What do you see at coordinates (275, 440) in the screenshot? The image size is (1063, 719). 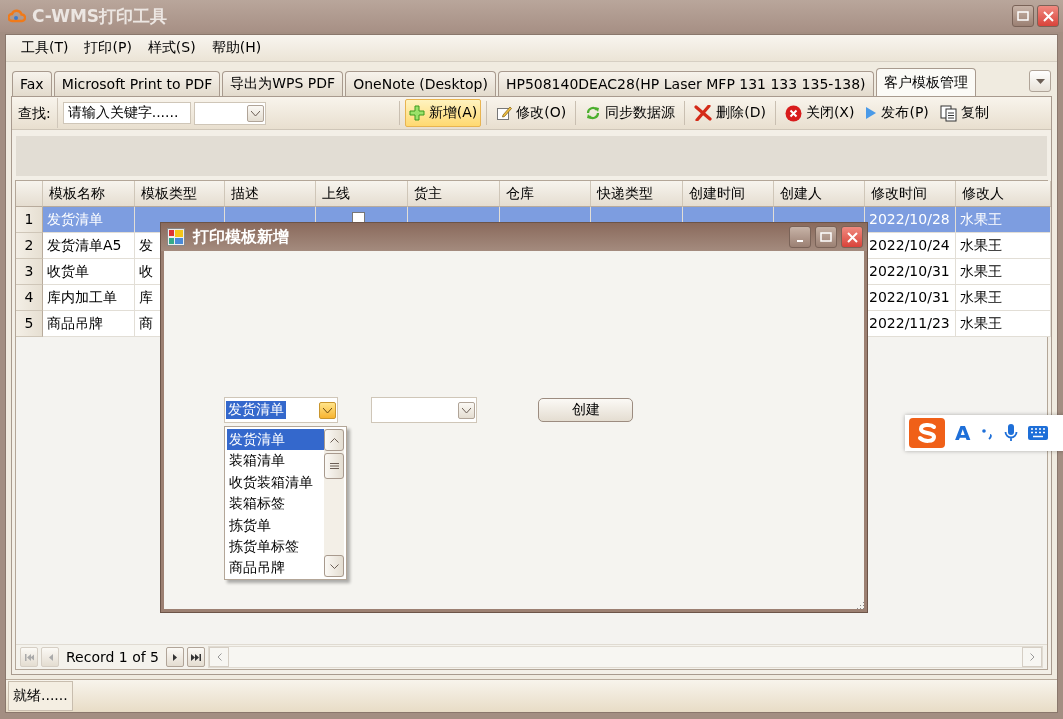 I see `list-option: 发货清单` at bounding box center [275, 440].